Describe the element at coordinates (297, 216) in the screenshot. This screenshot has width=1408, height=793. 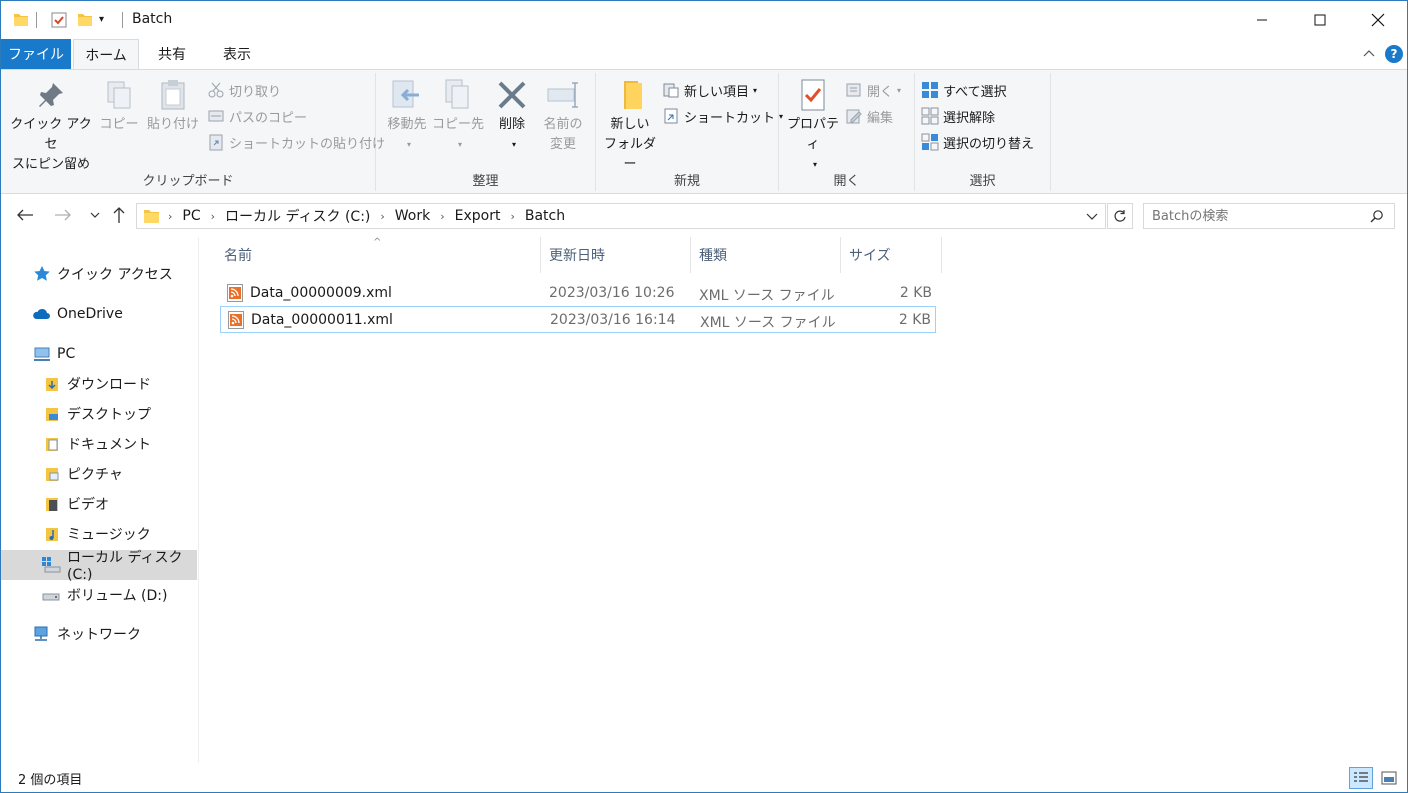
I see `breadcrumb-local-disk: ローカル ディスク (C:)` at that location.